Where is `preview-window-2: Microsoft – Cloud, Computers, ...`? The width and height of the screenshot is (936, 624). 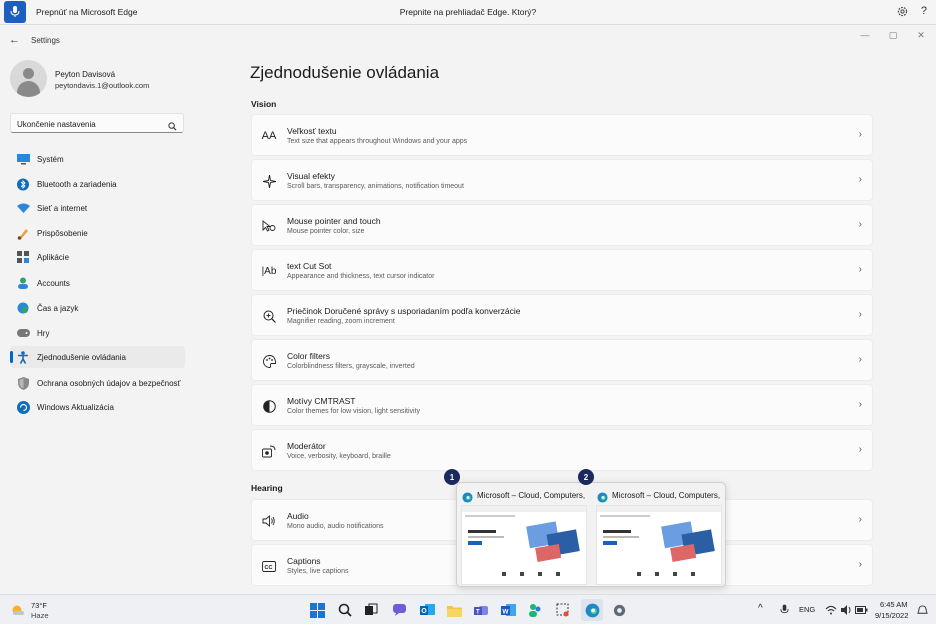
preview-window-2: Microsoft – Cloud, Computers, ... is located at coordinates (658, 535).